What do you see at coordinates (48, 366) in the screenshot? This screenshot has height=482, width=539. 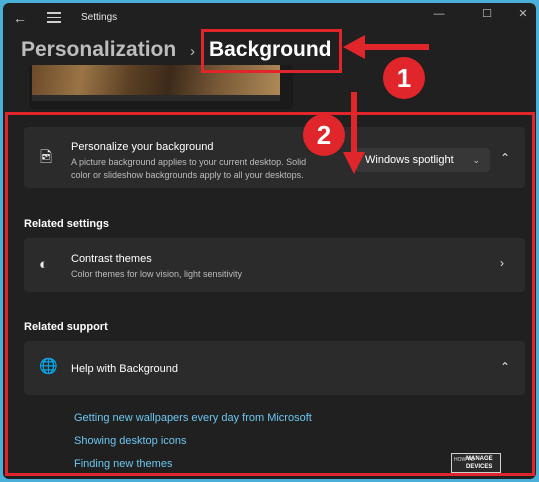 I see `globe-icon: 🌐` at bounding box center [48, 366].